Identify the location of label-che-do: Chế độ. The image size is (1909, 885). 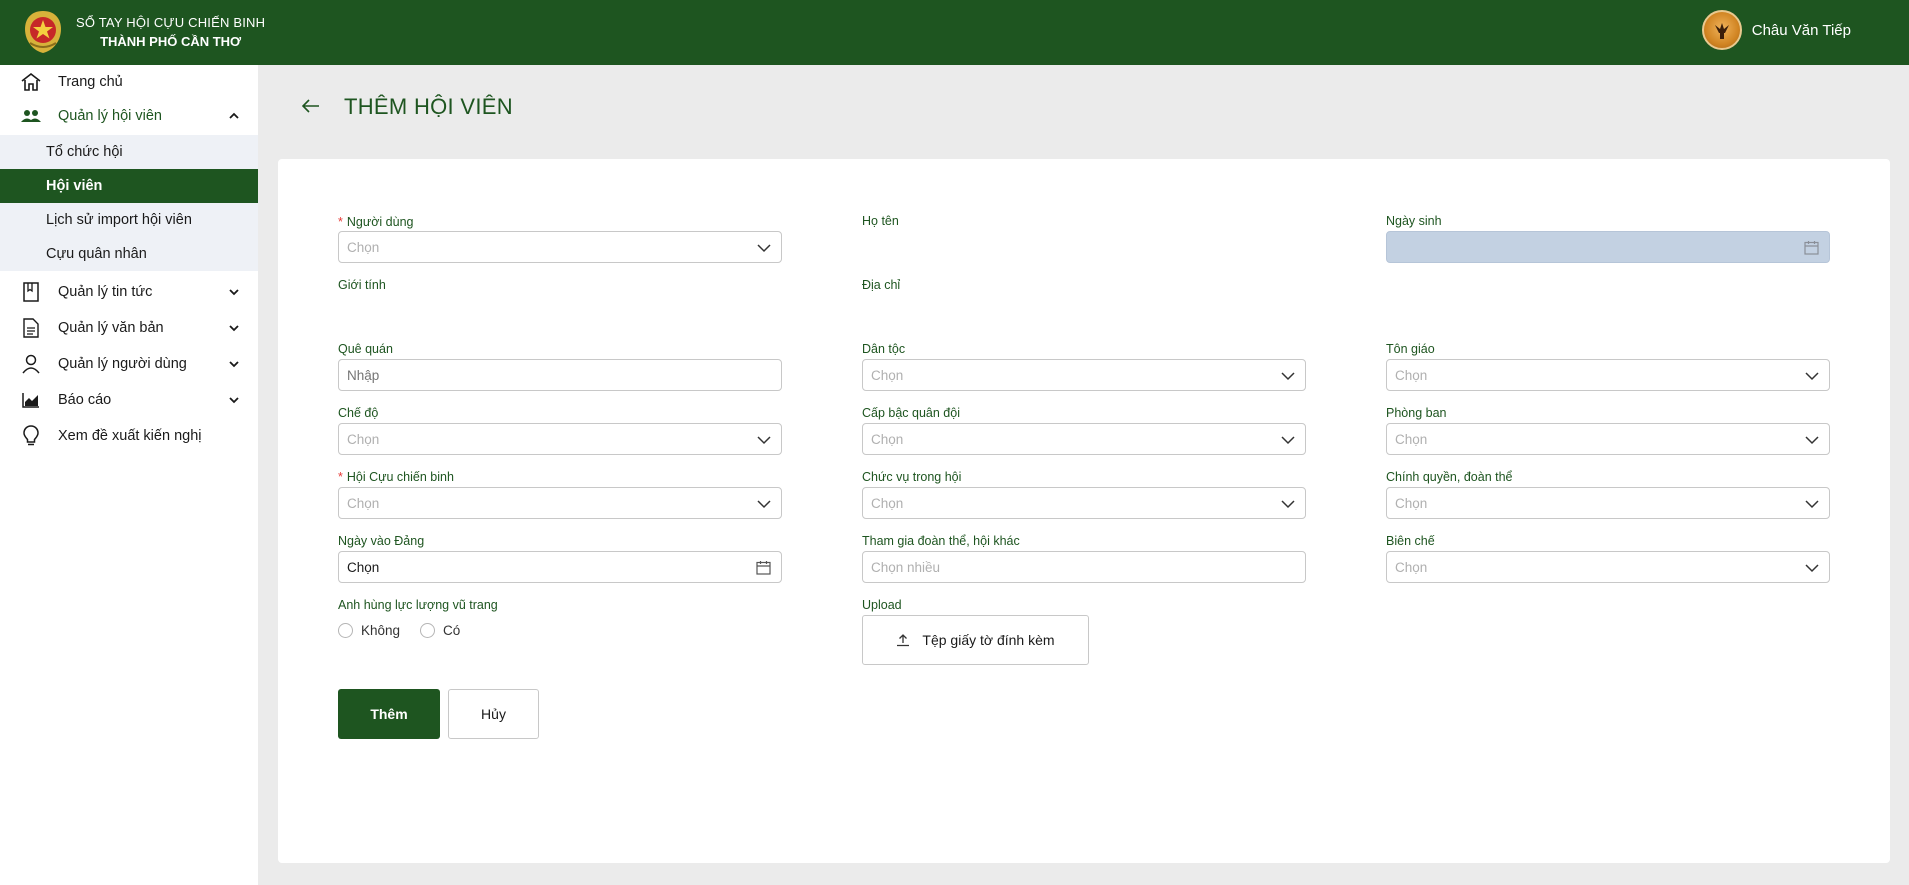
(358, 413).